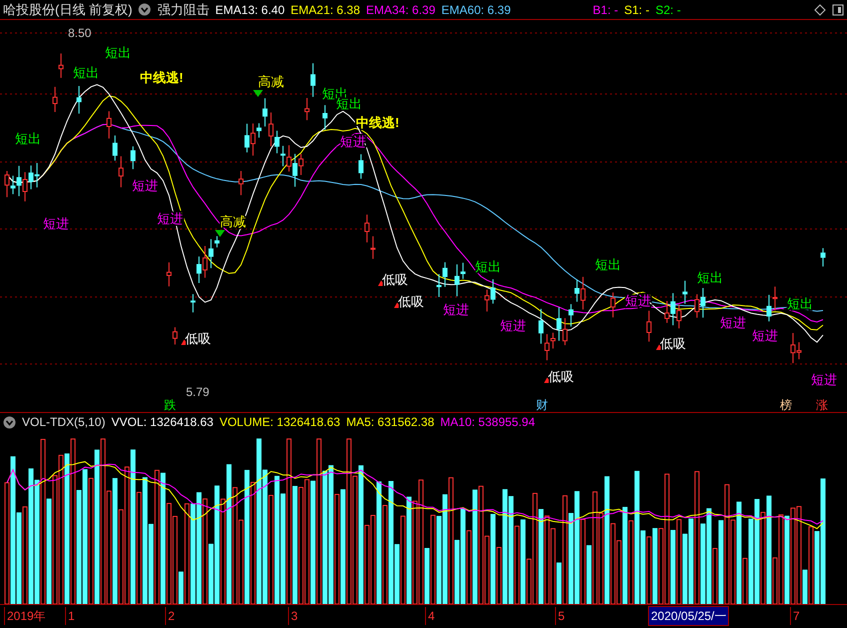 The width and height of the screenshot is (847, 628). I want to click on volume-value: MA5: 631562.38, so click(390, 422).